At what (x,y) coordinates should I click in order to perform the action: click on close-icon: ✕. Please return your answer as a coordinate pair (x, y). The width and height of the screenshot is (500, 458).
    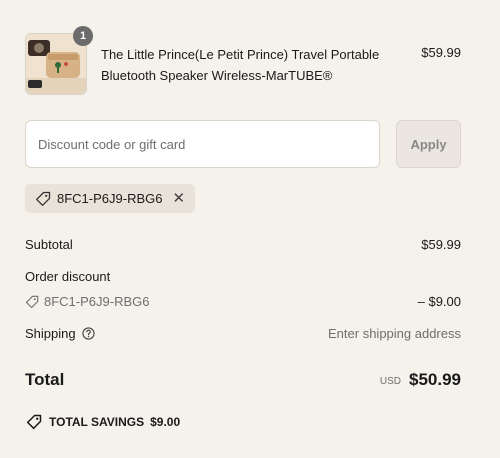
    Looking at the image, I should click on (178, 198).